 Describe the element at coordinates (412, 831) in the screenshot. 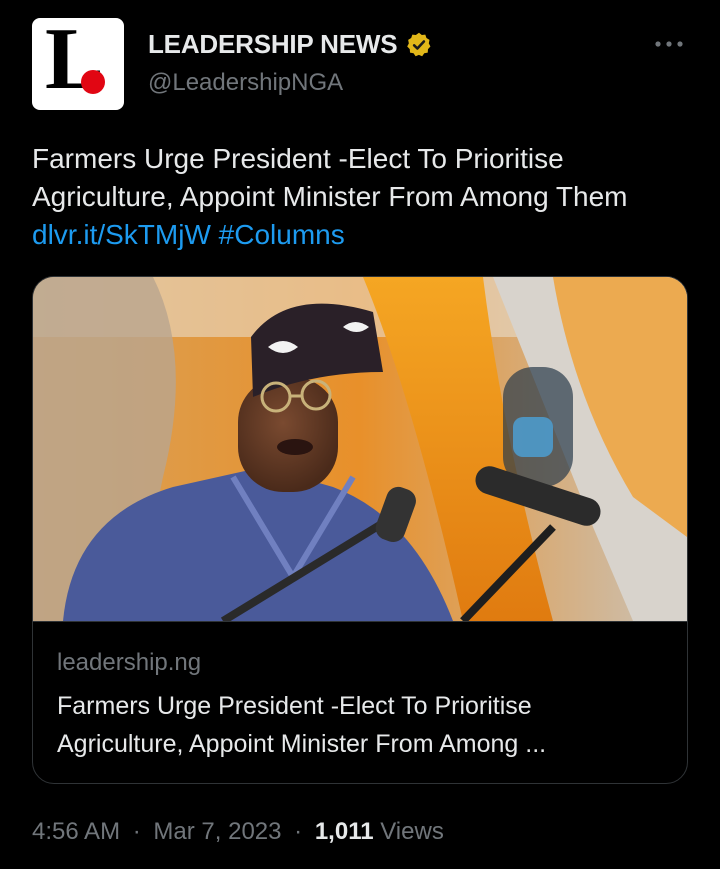

I see `views-label: Views` at that location.